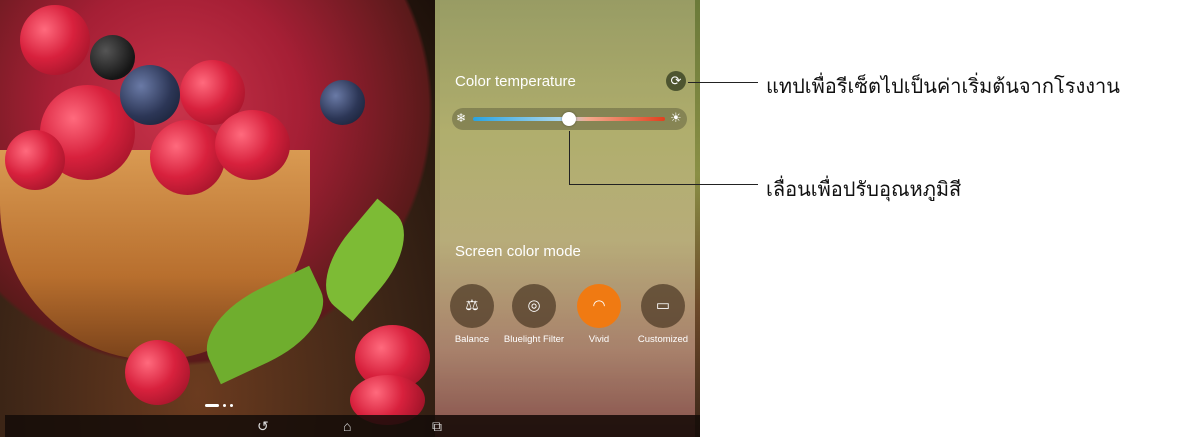  Describe the element at coordinates (112, 57) in the screenshot. I see `wallpaper-blackberry` at that location.